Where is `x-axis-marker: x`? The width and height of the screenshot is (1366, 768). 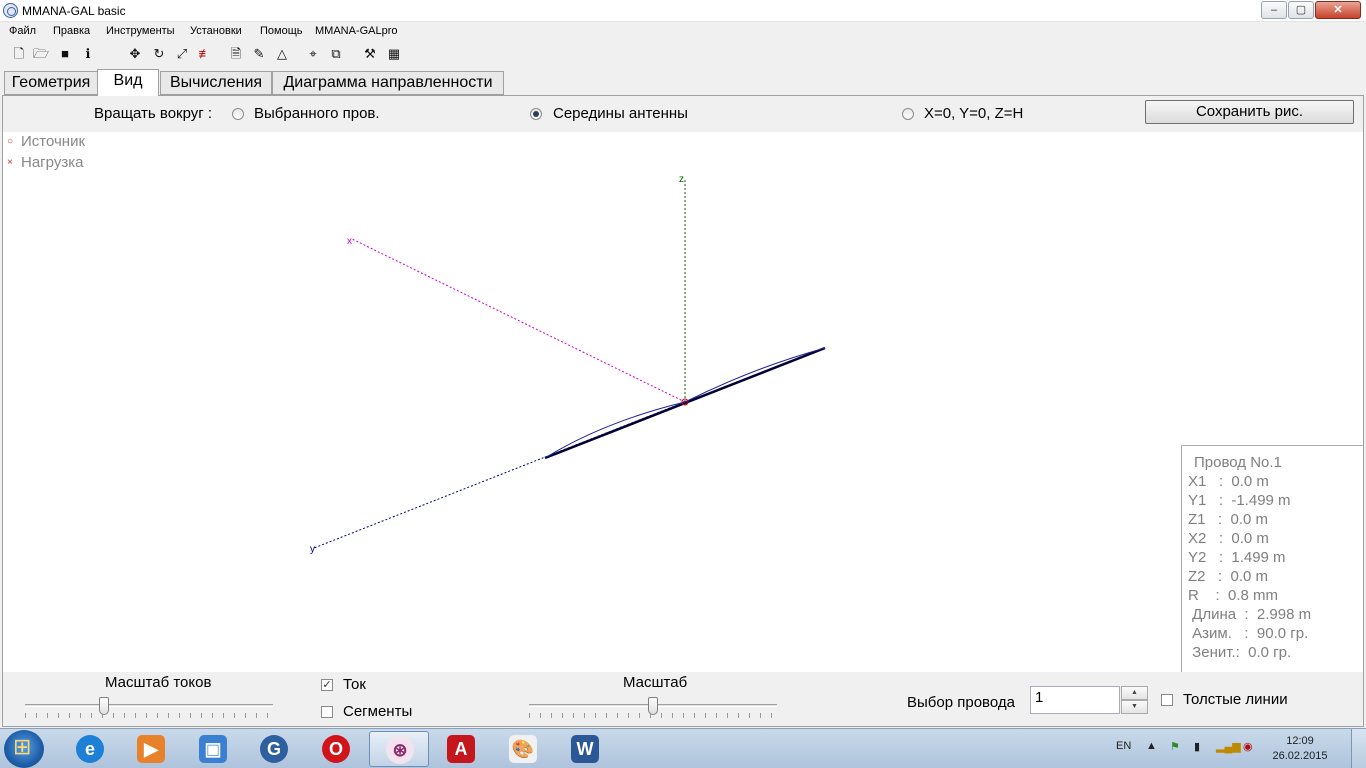
x-axis-marker: x is located at coordinates (349, 241).